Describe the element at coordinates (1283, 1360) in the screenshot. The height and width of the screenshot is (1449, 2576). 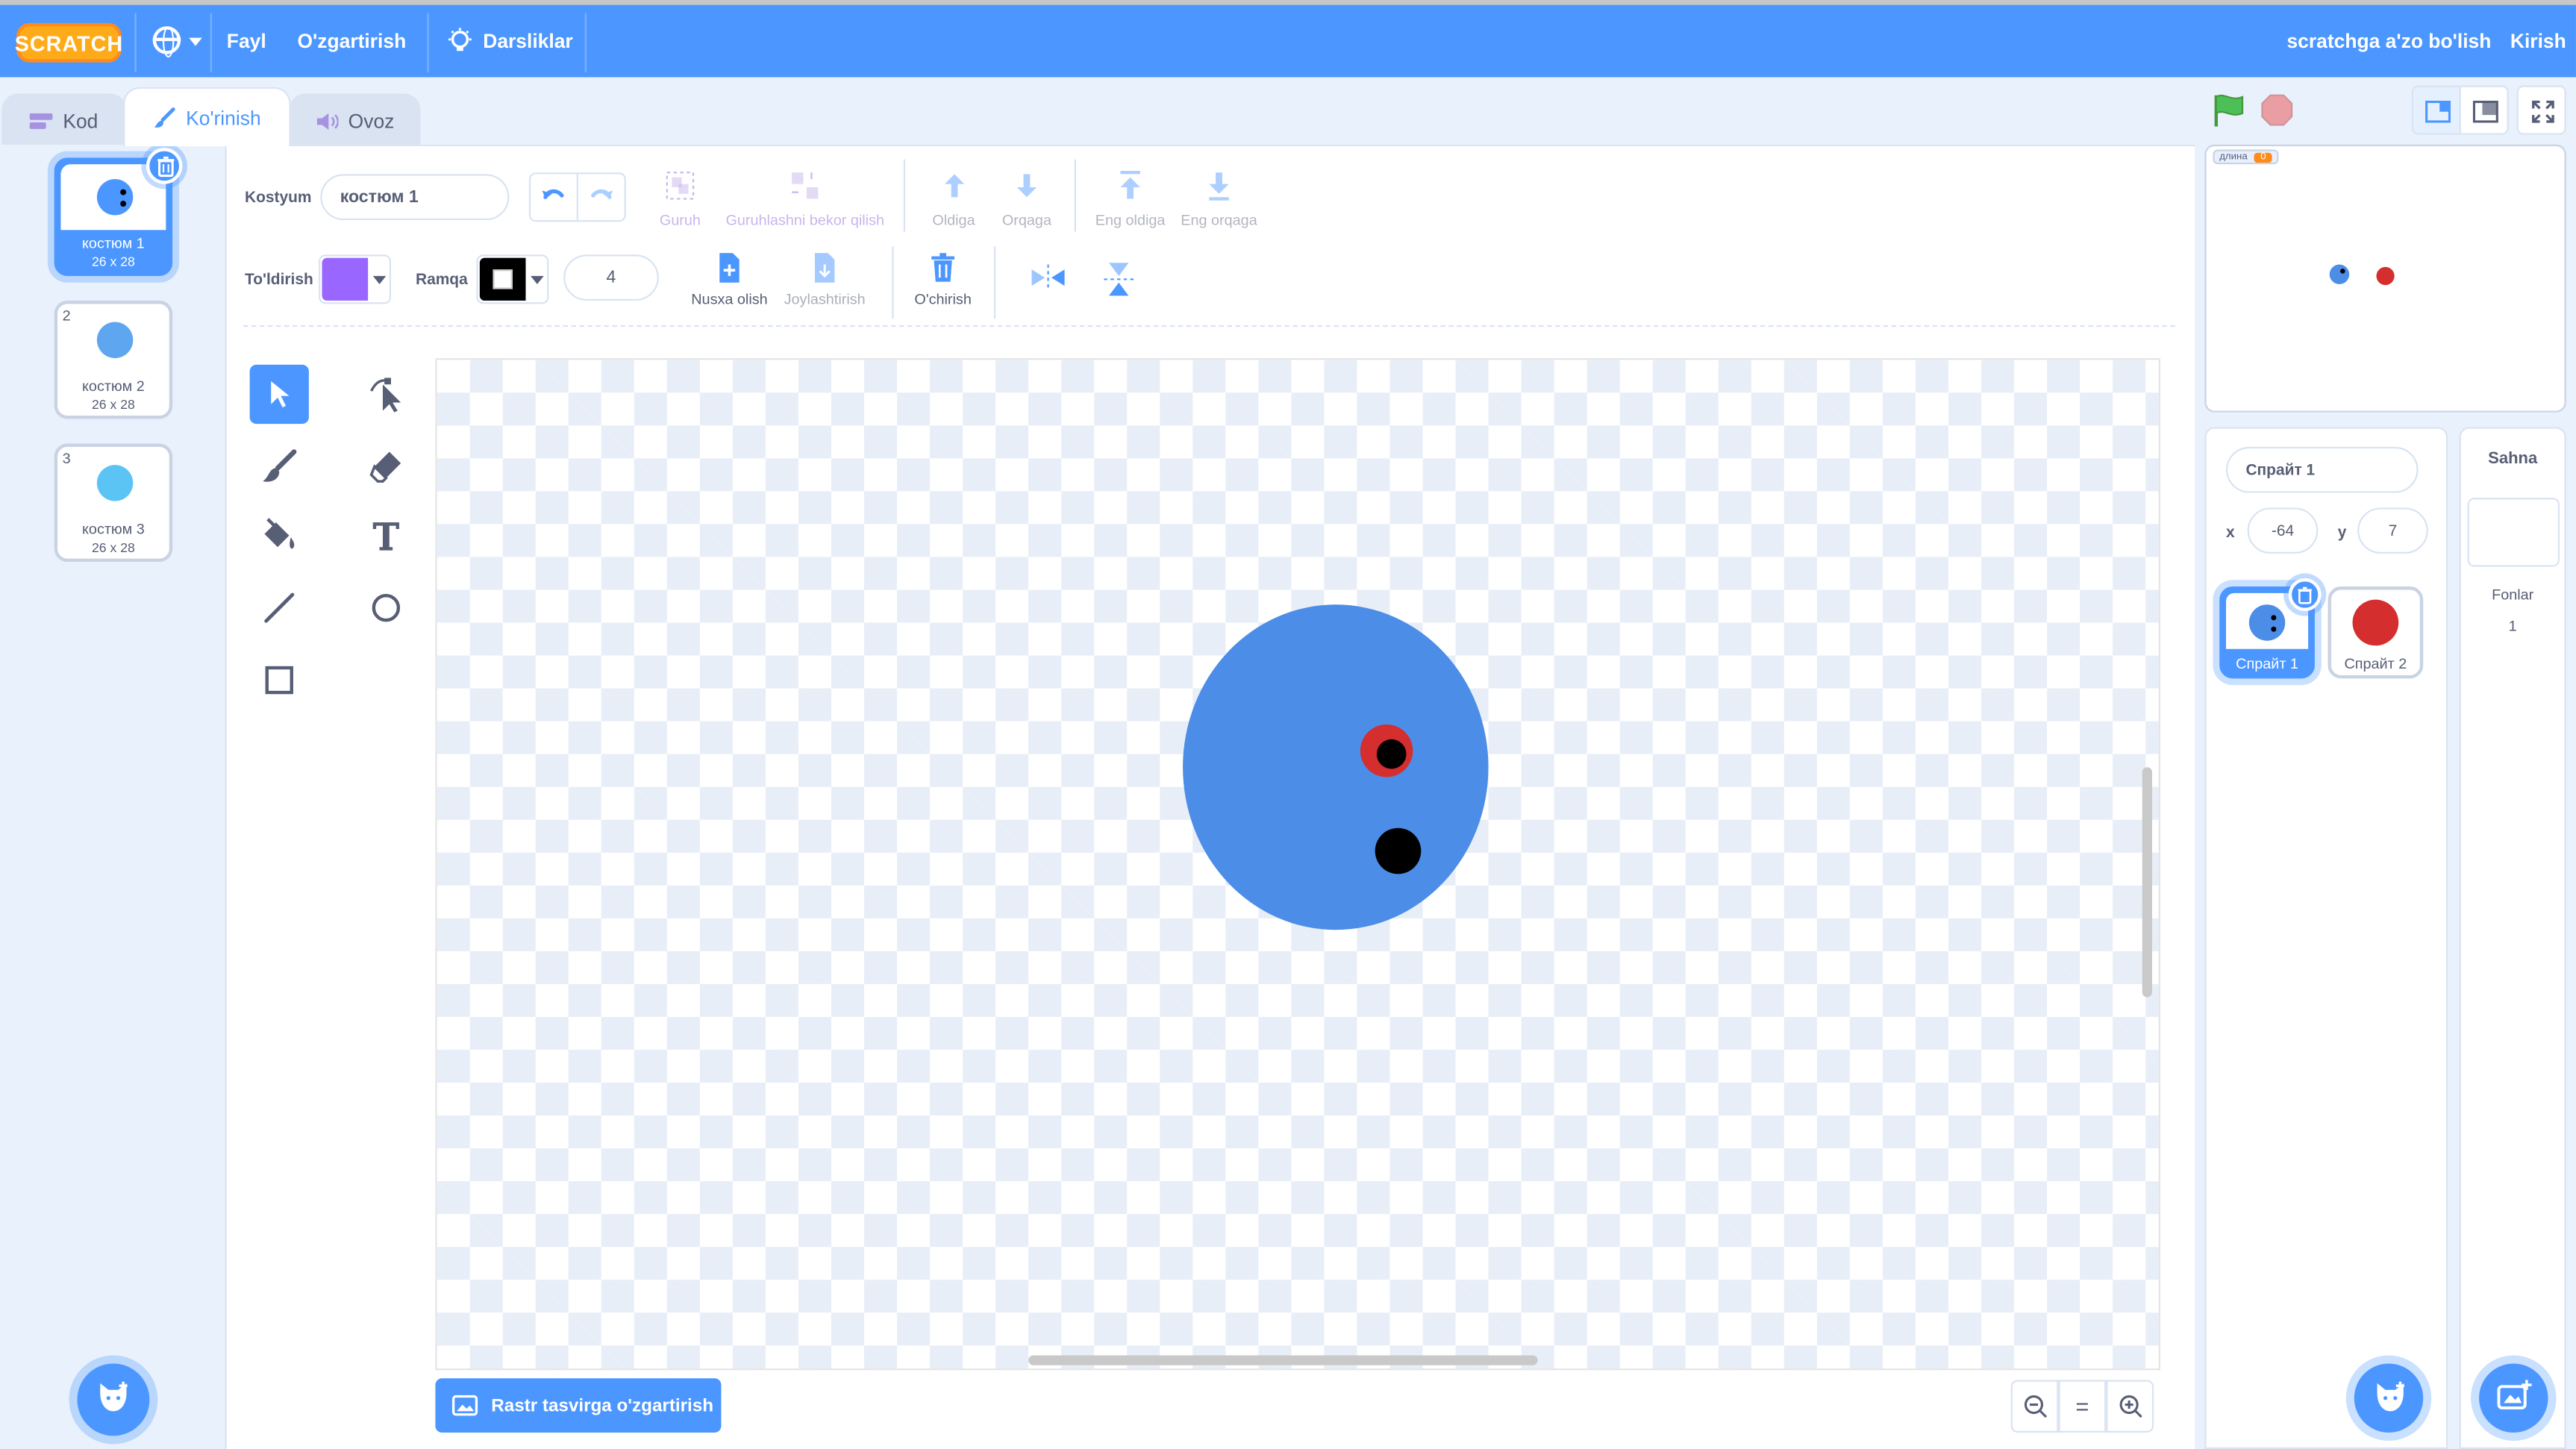
I see `horizontal-scrollbar` at that location.